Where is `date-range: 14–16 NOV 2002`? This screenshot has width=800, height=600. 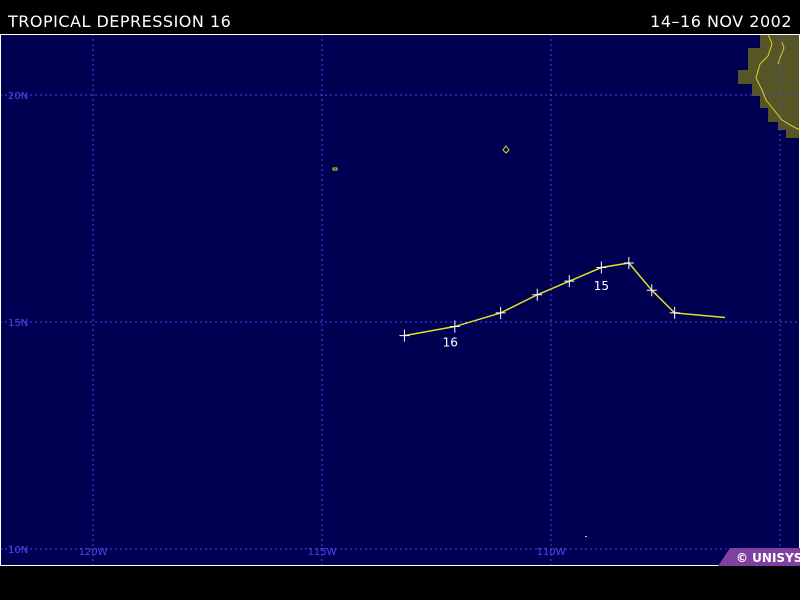 date-range: 14–16 NOV 2002 is located at coordinates (721, 21).